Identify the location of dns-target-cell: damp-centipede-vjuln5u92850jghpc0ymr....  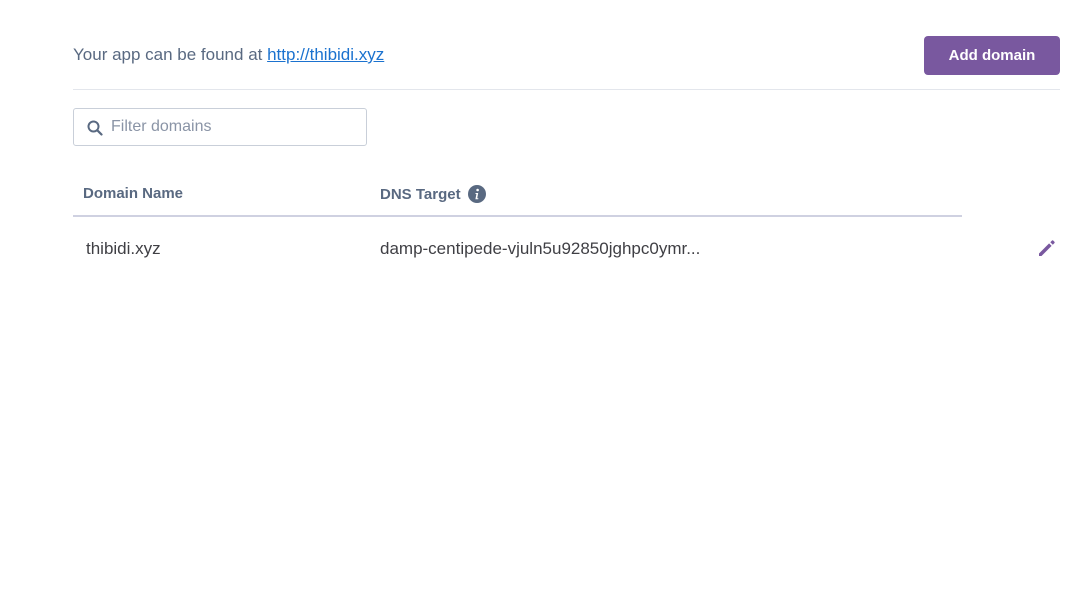
(540, 248).